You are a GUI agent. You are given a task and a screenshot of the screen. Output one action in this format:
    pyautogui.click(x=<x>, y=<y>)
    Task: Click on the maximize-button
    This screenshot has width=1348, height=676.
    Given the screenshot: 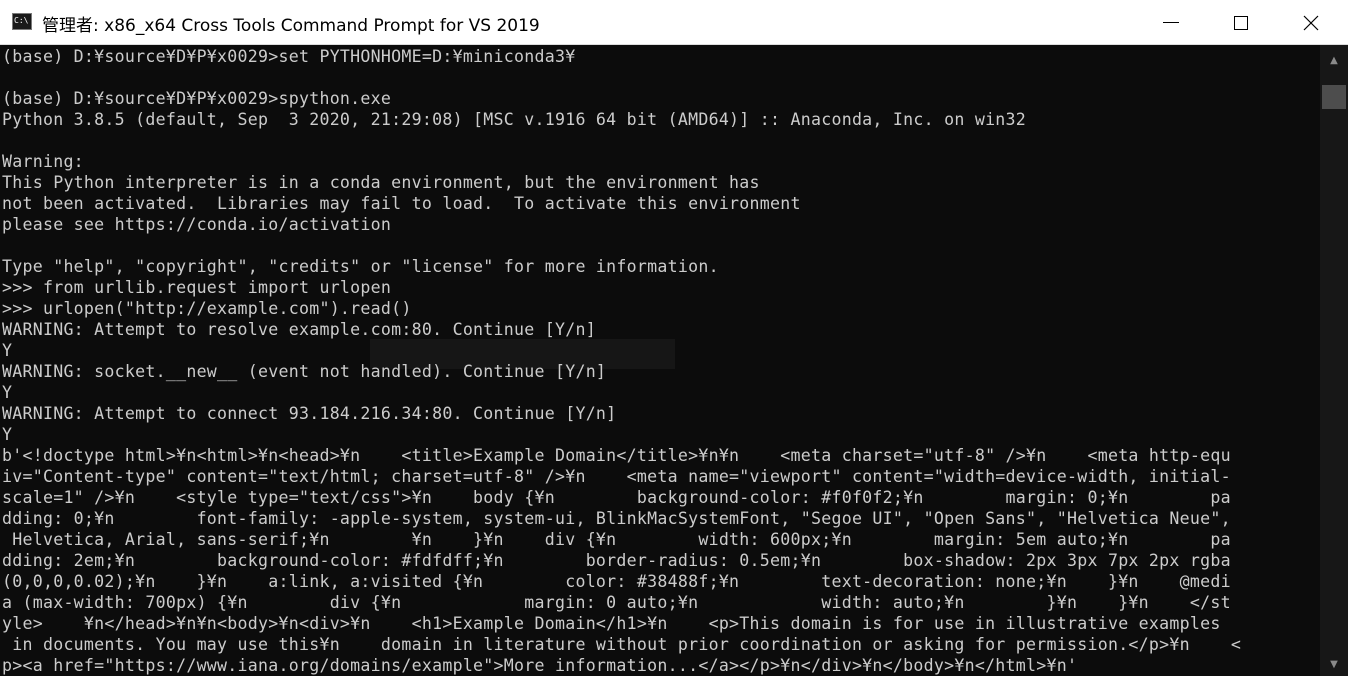 What is the action you would take?
    pyautogui.click(x=1241, y=22)
    